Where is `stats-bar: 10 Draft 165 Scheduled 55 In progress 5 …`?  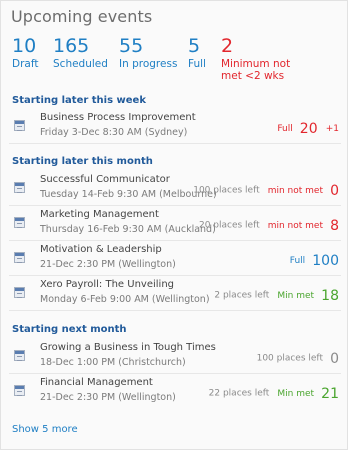 stats-bar: 10 Draft 165 Scheduled 55 In progress 5 … is located at coordinates (174, 59).